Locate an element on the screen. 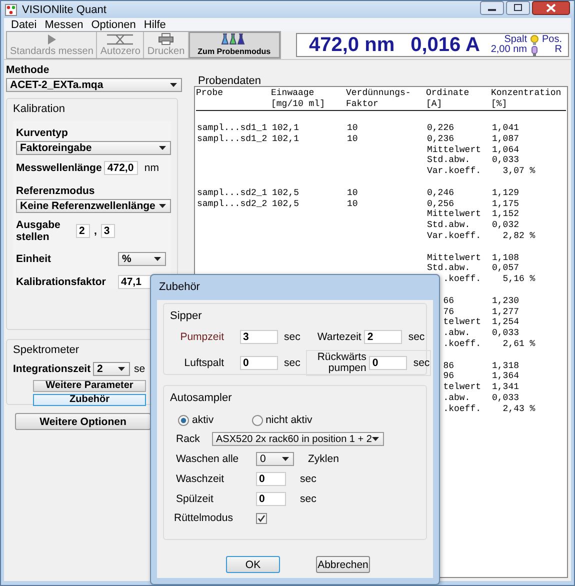  table-cell-text: sampl...sd1_2 is located at coordinates (232, 139).